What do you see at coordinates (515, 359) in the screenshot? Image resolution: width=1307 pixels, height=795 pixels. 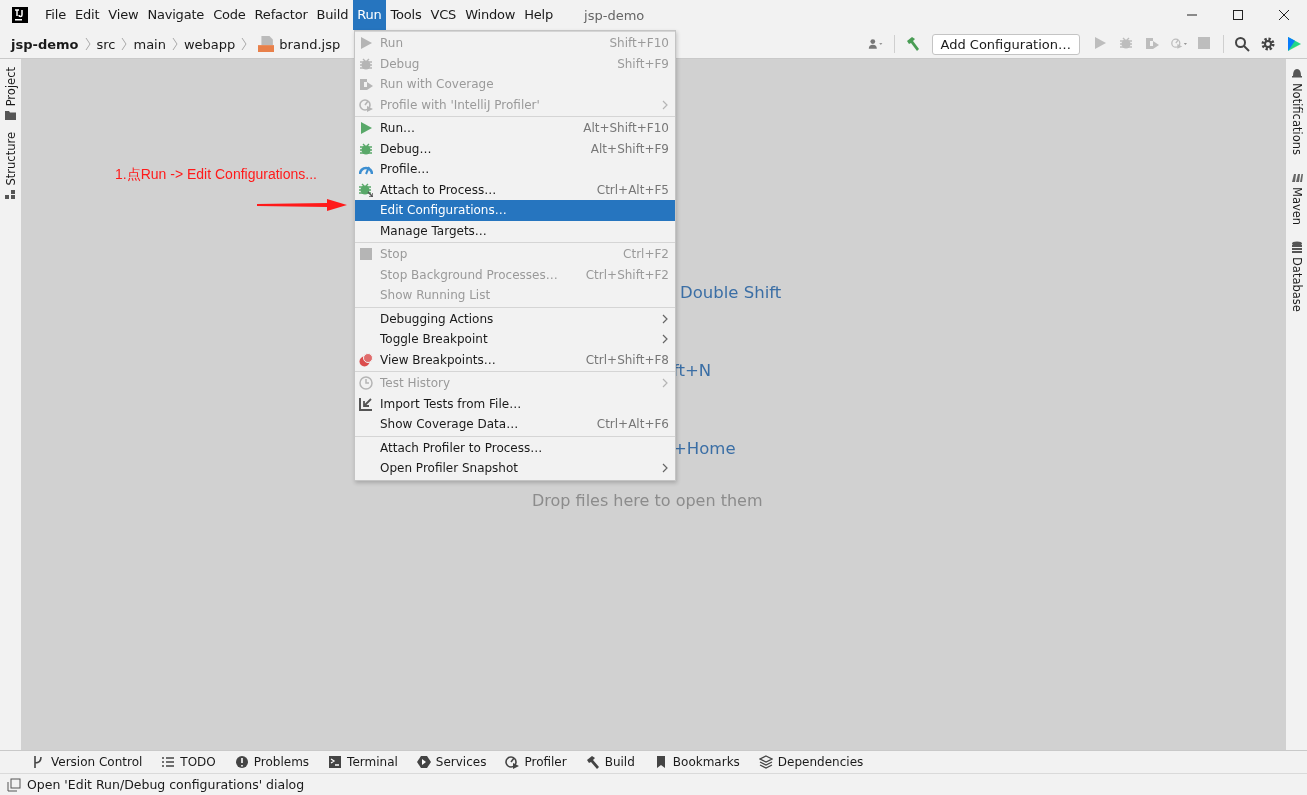 I see `menu-item: View Breakpoints… Ctrl+Shift+F8` at bounding box center [515, 359].